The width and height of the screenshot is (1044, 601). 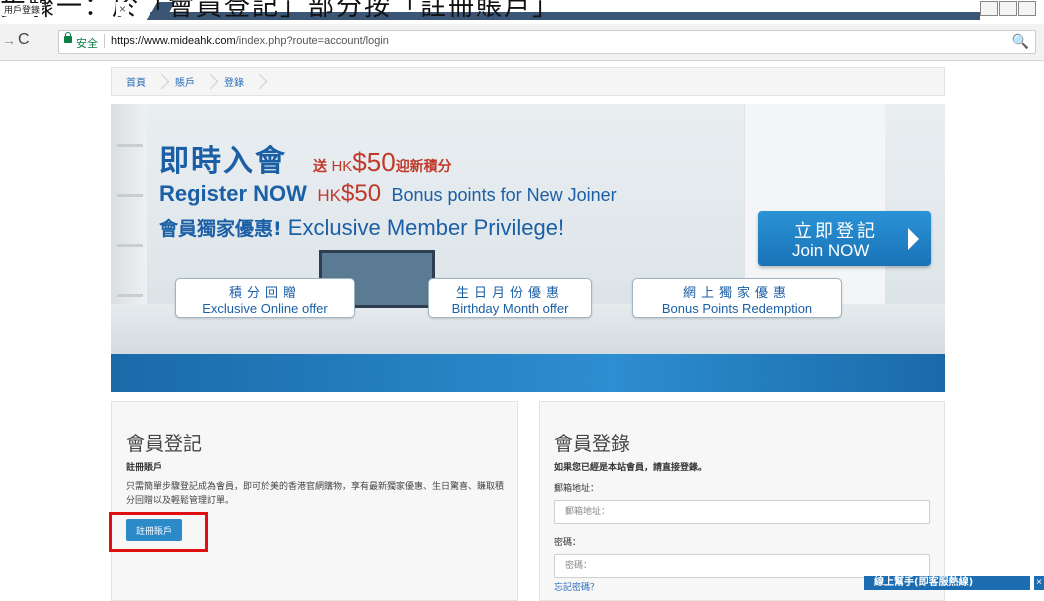 I want to click on tab-close-icon: ×, so click(x=123, y=9).